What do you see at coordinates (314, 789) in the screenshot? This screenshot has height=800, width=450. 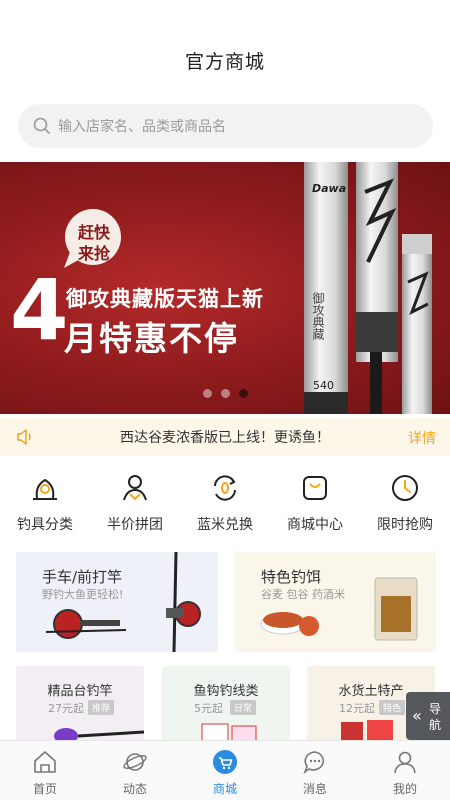 I see `tab-label: 消息` at bounding box center [314, 789].